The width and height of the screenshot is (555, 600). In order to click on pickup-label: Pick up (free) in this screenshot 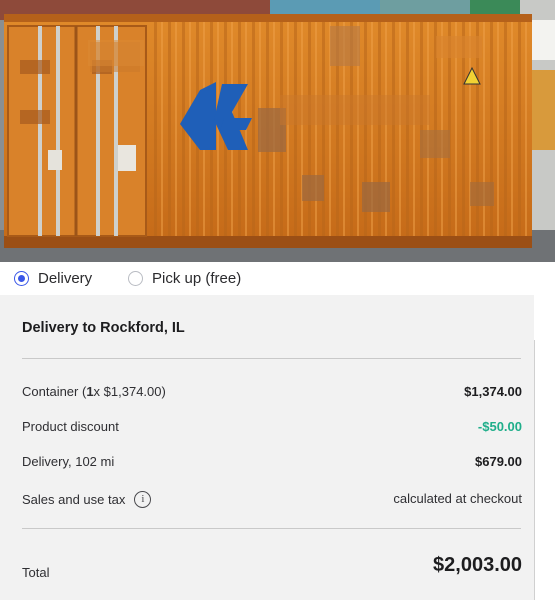, I will do `click(197, 278)`.